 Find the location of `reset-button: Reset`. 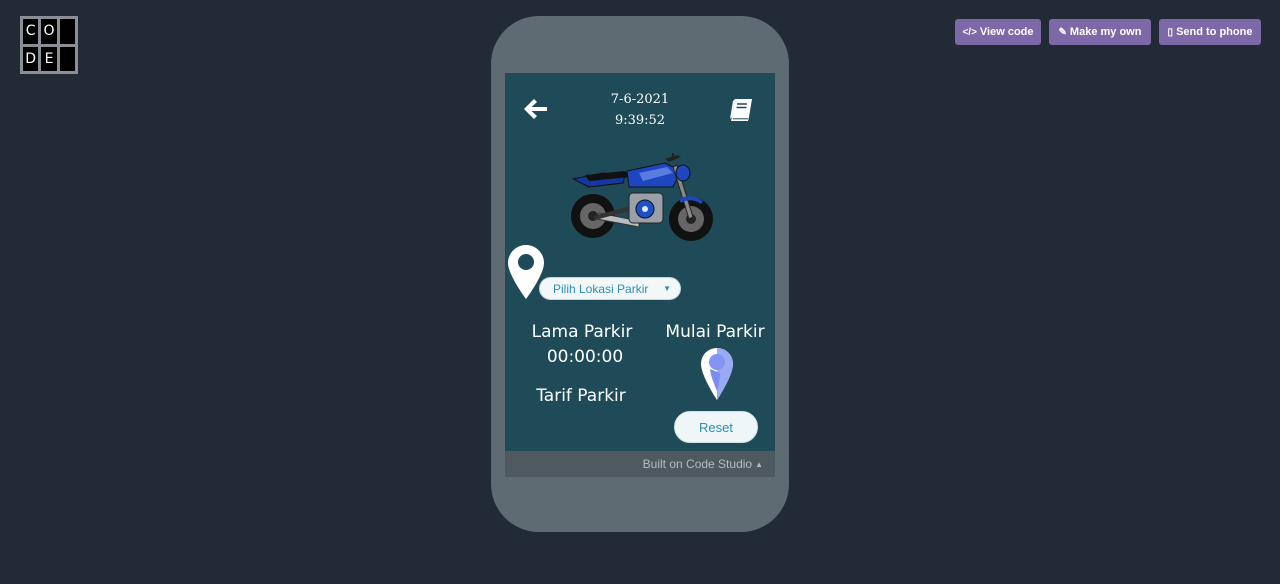

reset-button: Reset is located at coordinates (716, 427).